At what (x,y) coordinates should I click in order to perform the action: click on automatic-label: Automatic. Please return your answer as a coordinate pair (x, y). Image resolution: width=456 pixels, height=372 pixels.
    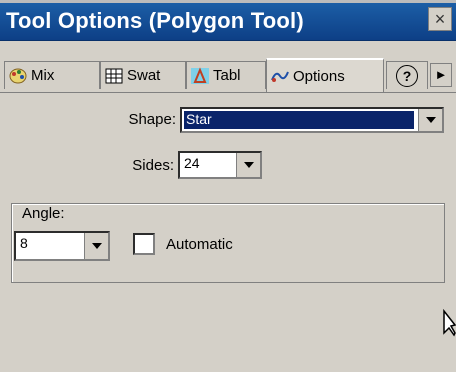
    Looking at the image, I should click on (199, 244).